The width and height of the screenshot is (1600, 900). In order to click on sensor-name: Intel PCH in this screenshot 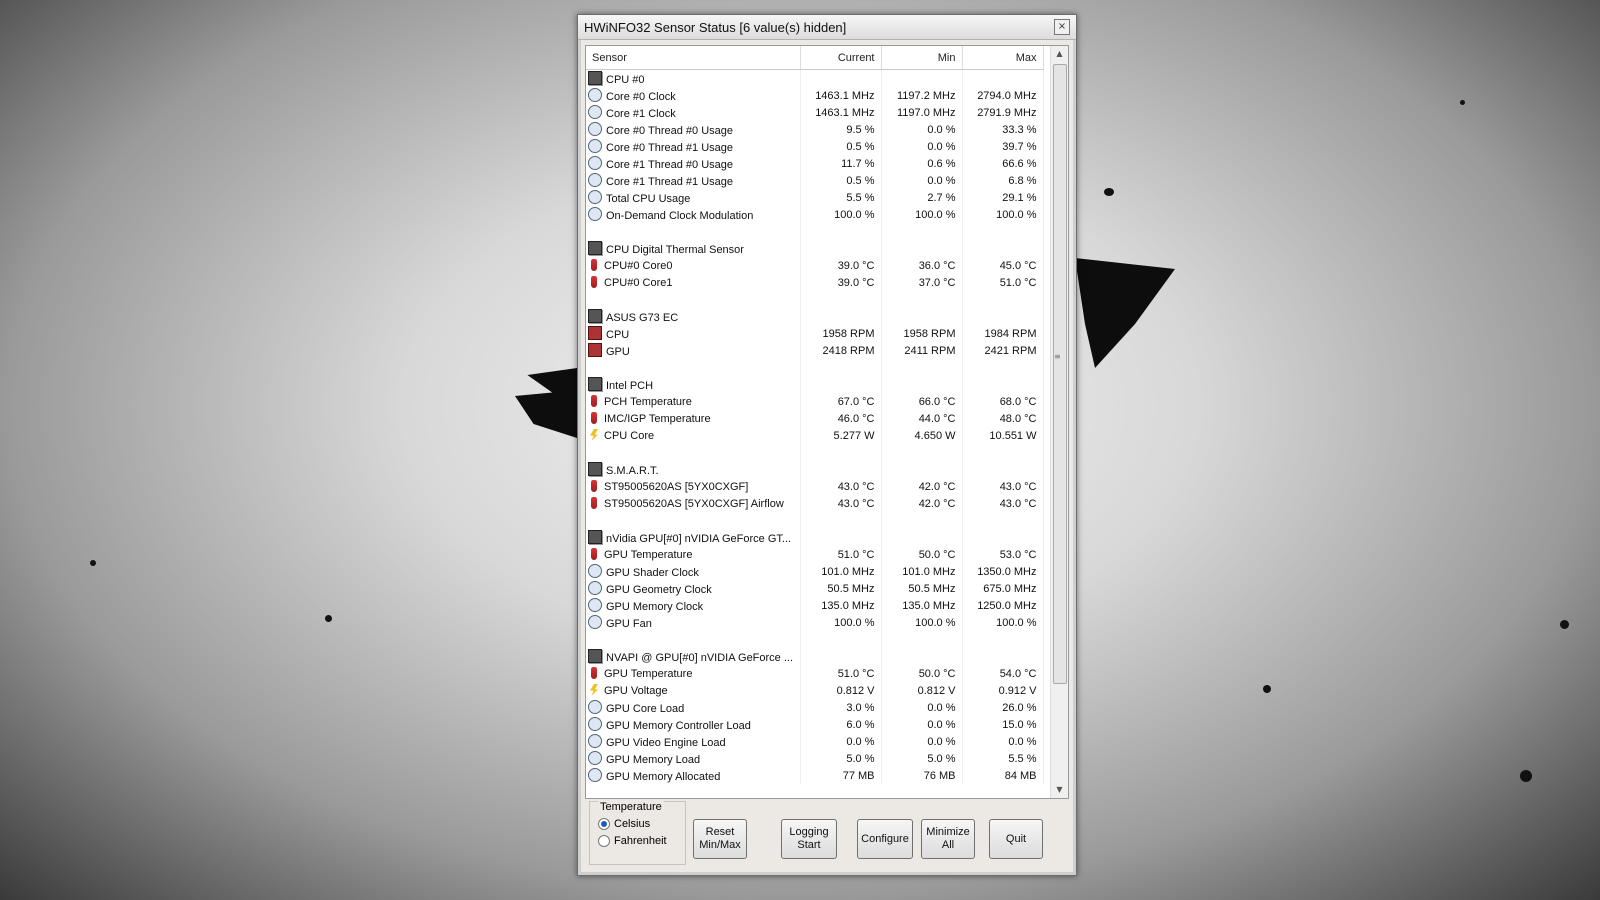, I will do `click(630, 386)`.